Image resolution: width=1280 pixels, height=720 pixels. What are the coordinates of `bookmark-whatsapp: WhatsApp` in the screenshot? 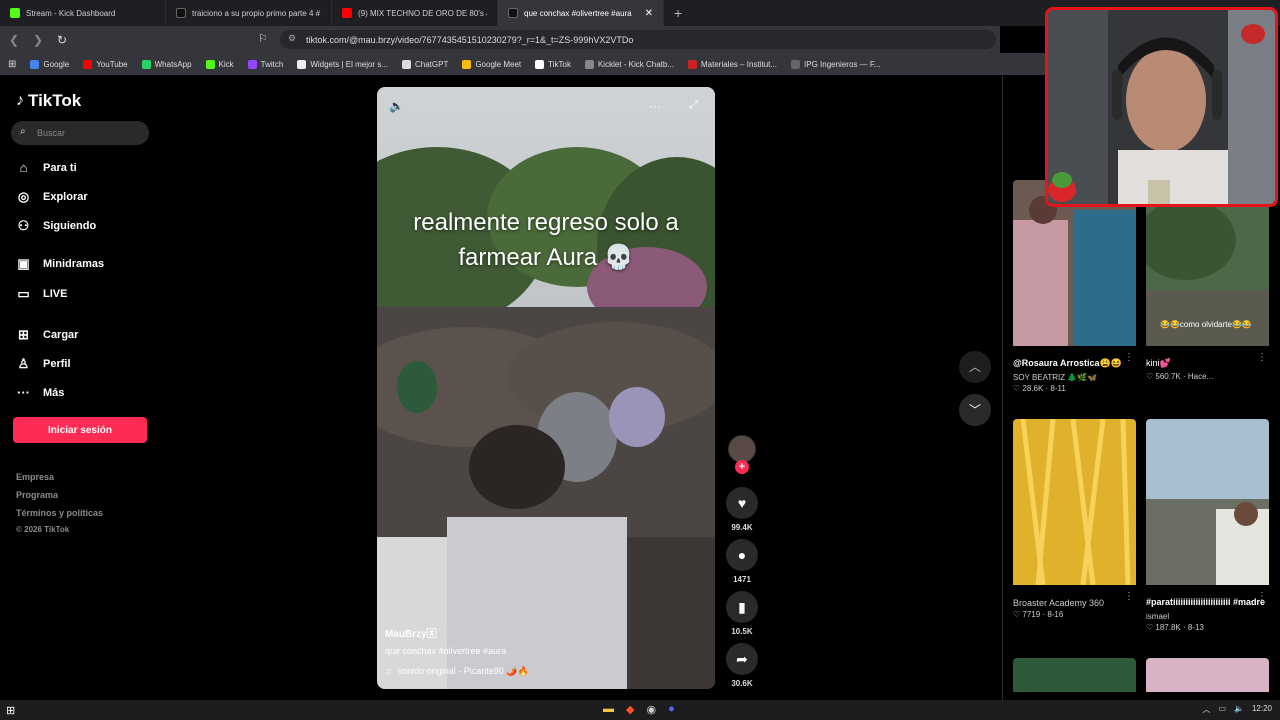 It's located at (166, 64).